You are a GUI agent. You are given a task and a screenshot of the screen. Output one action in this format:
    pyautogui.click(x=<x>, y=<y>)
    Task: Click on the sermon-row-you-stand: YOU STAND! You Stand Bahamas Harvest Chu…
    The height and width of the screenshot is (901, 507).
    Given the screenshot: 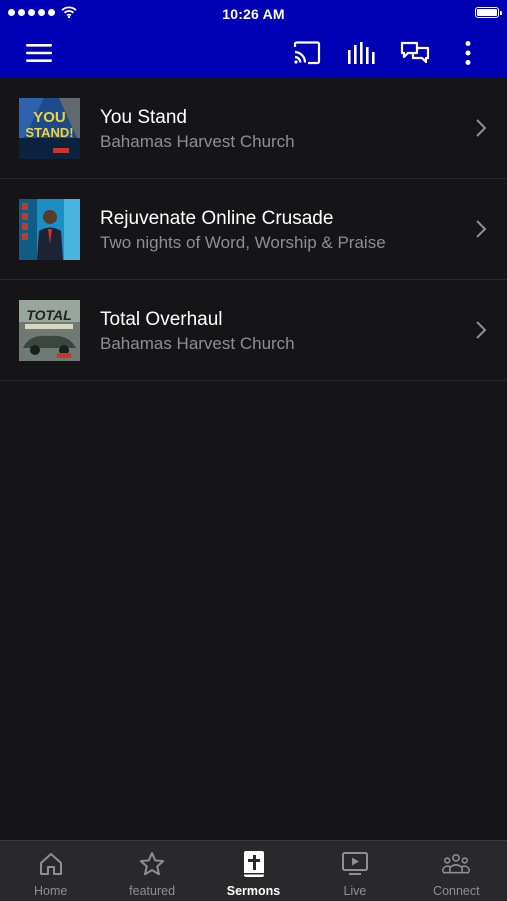 What is the action you would take?
    pyautogui.click(x=253, y=128)
    